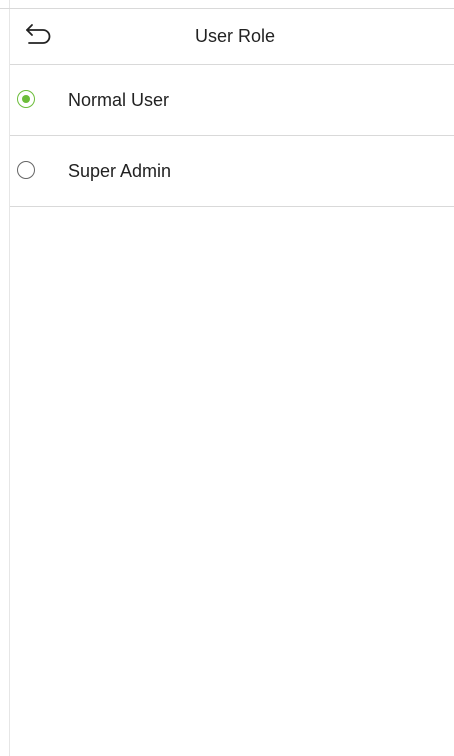 Image resolution: width=454 pixels, height=756 pixels. I want to click on radio-dot, so click(26, 99).